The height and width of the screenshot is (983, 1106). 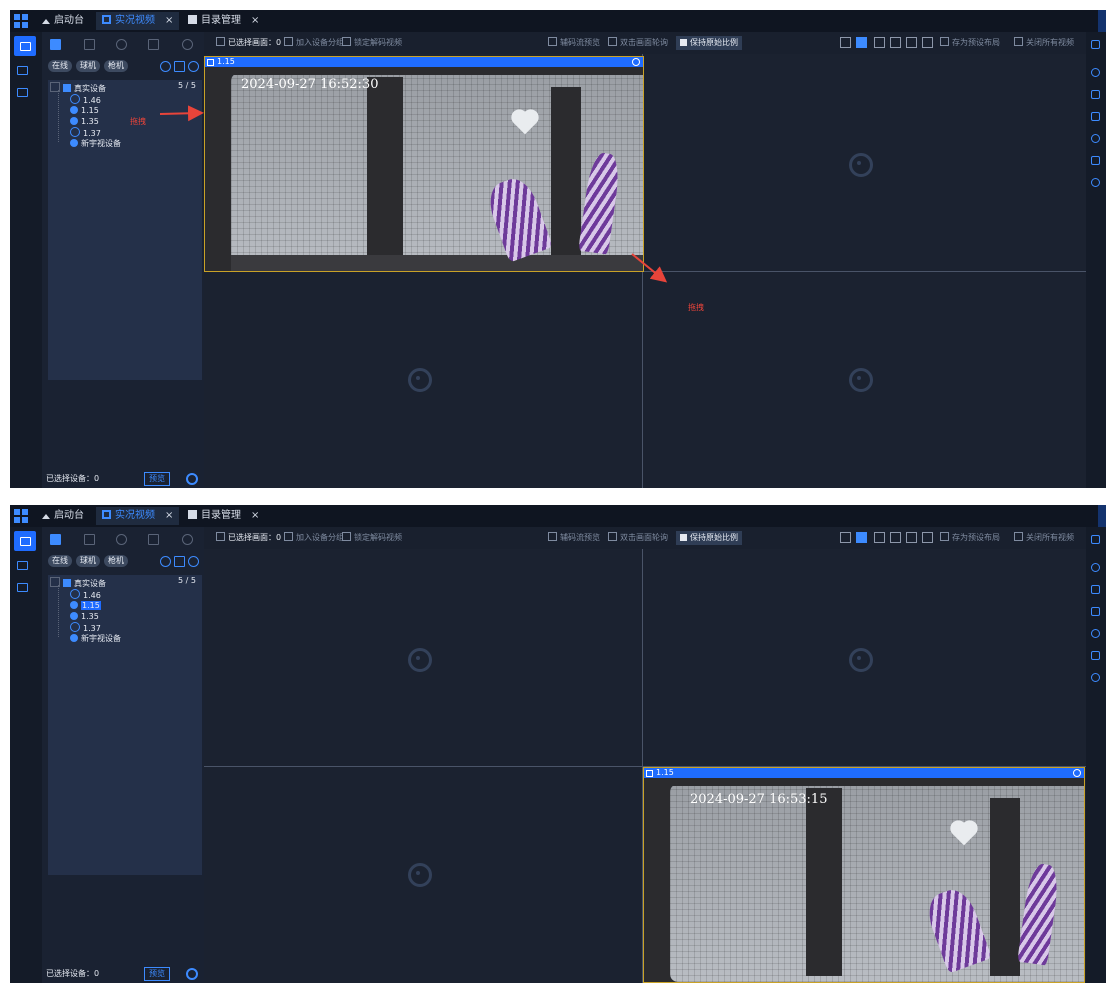 What do you see at coordinates (85, 627) in the screenshot?
I see `tree-item-device: 1.37` at bounding box center [85, 627].